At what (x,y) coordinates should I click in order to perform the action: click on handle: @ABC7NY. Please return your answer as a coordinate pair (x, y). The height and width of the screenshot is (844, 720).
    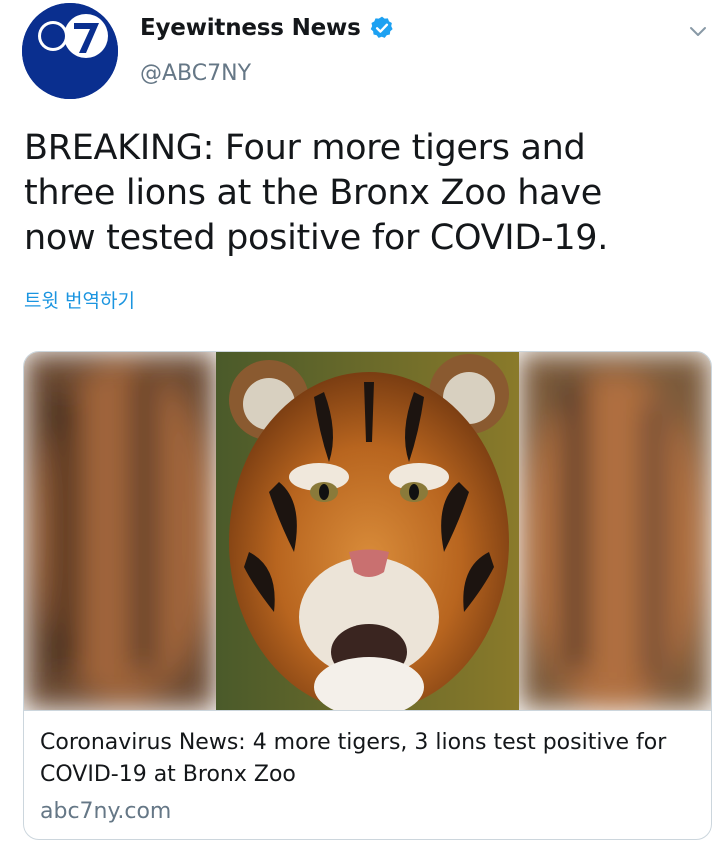
    Looking at the image, I should click on (195, 73).